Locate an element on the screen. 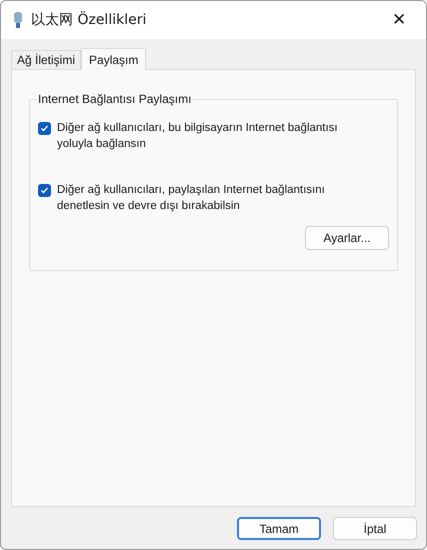 Image resolution: width=427 pixels, height=550 pixels. dialog-button: İptal is located at coordinates (375, 528).